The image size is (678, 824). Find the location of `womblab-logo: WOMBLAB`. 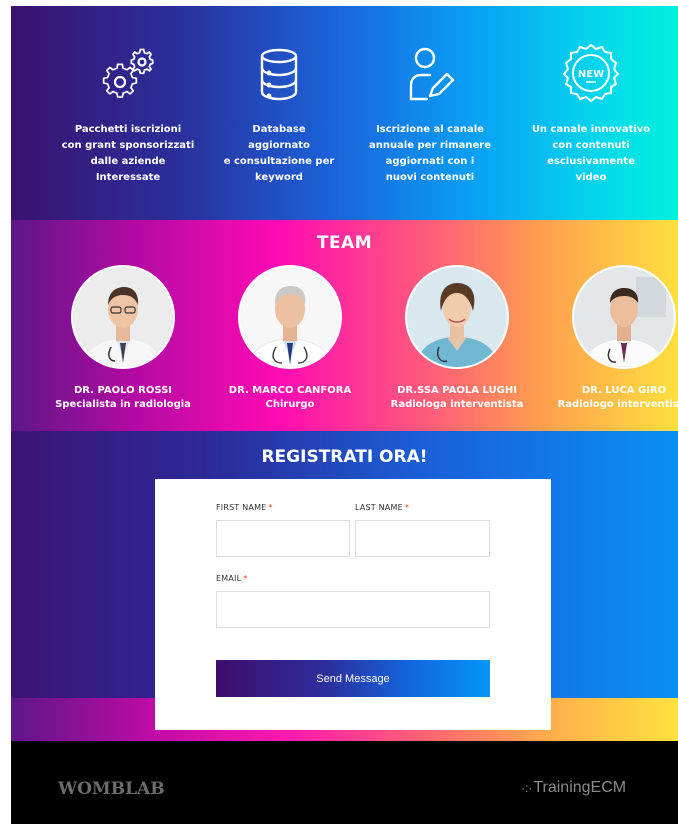

womblab-logo: WOMBLAB is located at coordinates (111, 789).